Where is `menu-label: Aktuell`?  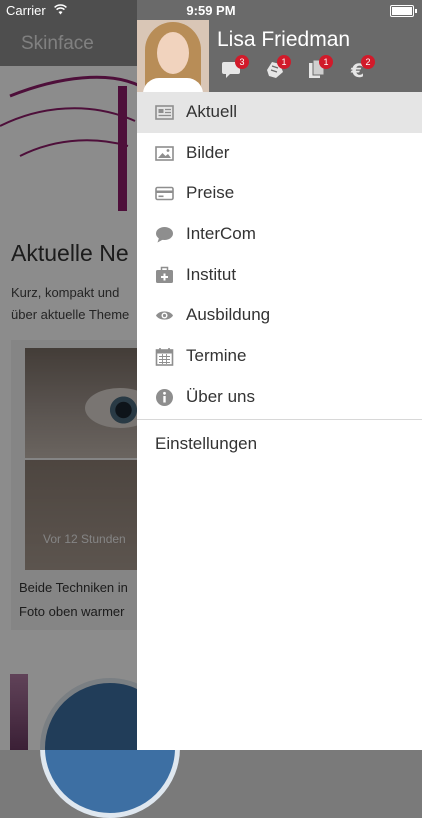 menu-label: Aktuell is located at coordinates (212, 111).